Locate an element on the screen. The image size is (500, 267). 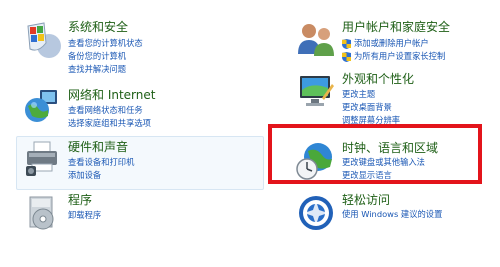
category-system-security: 系统和安全 查看您的计算机状态 备份您的计算机 查找并解决问题 is located at coordinates (122, 51).